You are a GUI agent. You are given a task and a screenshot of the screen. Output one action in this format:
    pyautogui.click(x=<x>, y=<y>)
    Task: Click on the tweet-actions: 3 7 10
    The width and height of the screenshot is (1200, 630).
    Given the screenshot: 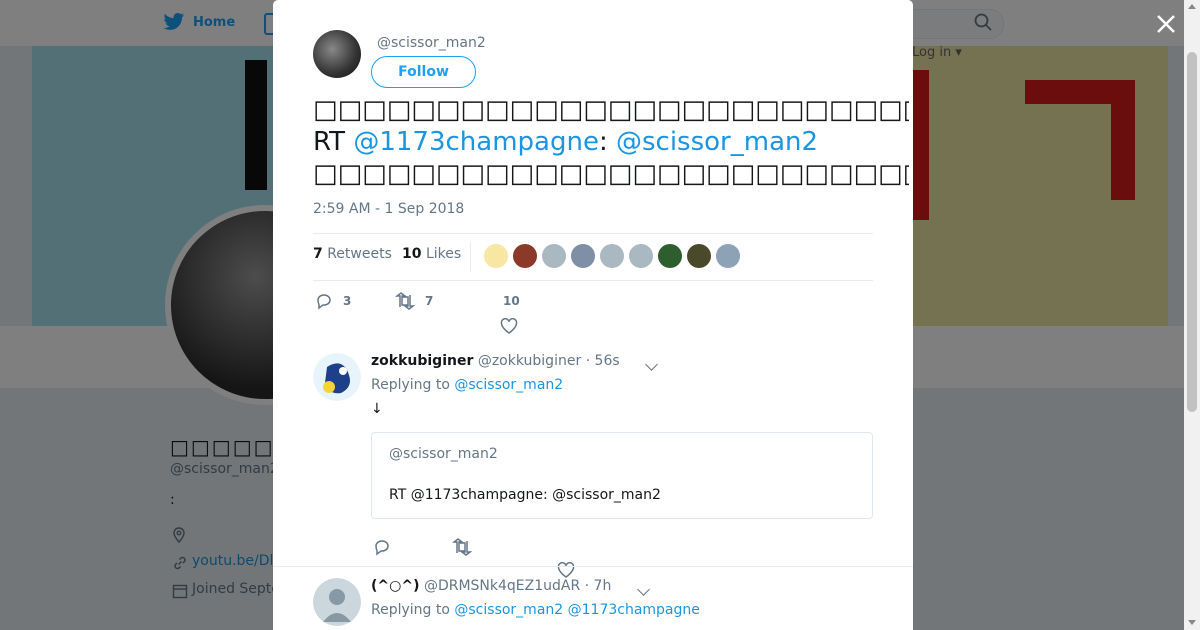 What is the action you would take?
    pyautogui.click(x=593, y=312)
    